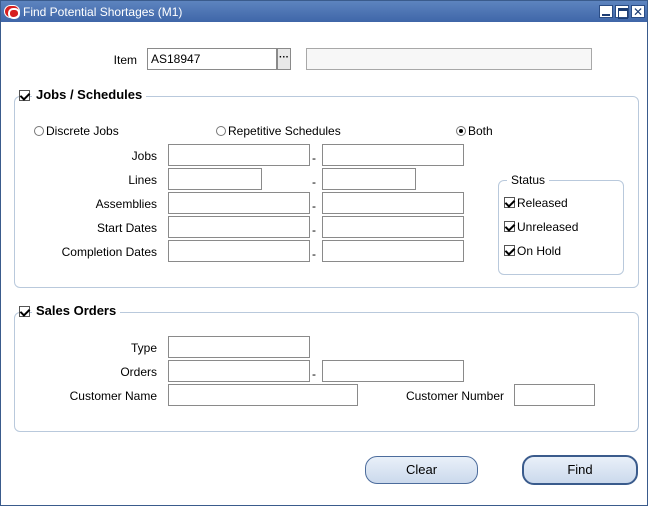 The image size is (648, 506). Describe the element at coordinates (622, 12) in the screenshot. I see `maximize-icon` at that location.